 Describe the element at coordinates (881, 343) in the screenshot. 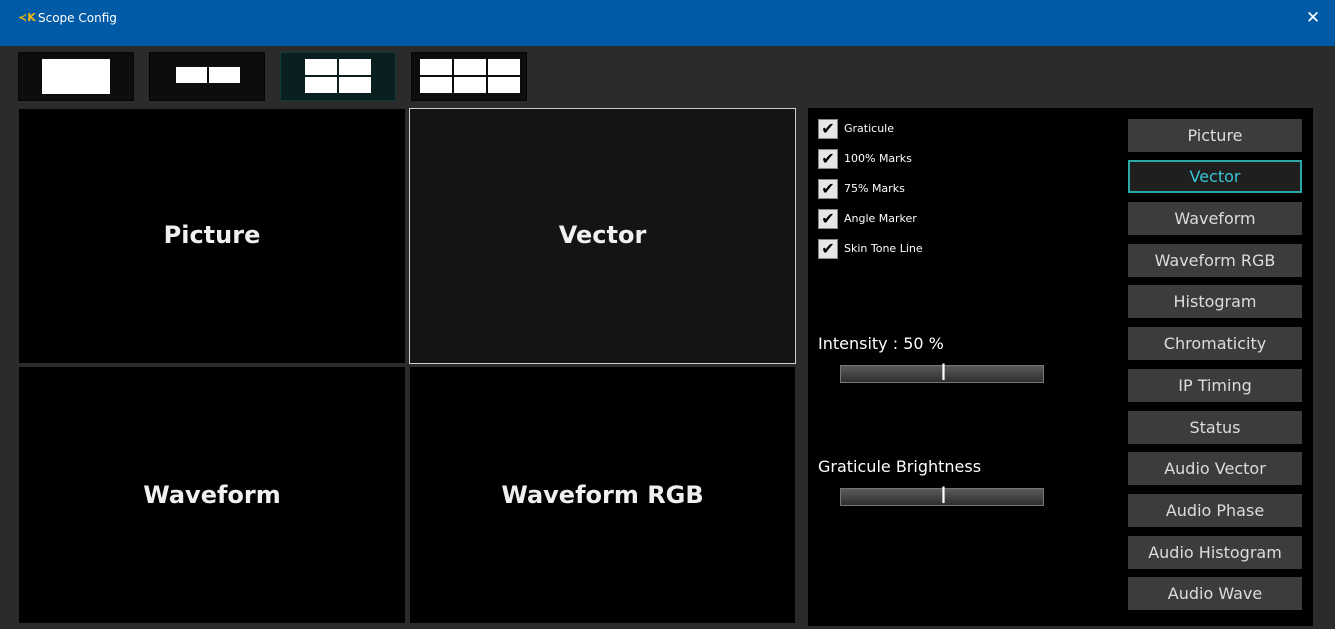

I see `intensity-label: Intensity : 50 %` at that location.